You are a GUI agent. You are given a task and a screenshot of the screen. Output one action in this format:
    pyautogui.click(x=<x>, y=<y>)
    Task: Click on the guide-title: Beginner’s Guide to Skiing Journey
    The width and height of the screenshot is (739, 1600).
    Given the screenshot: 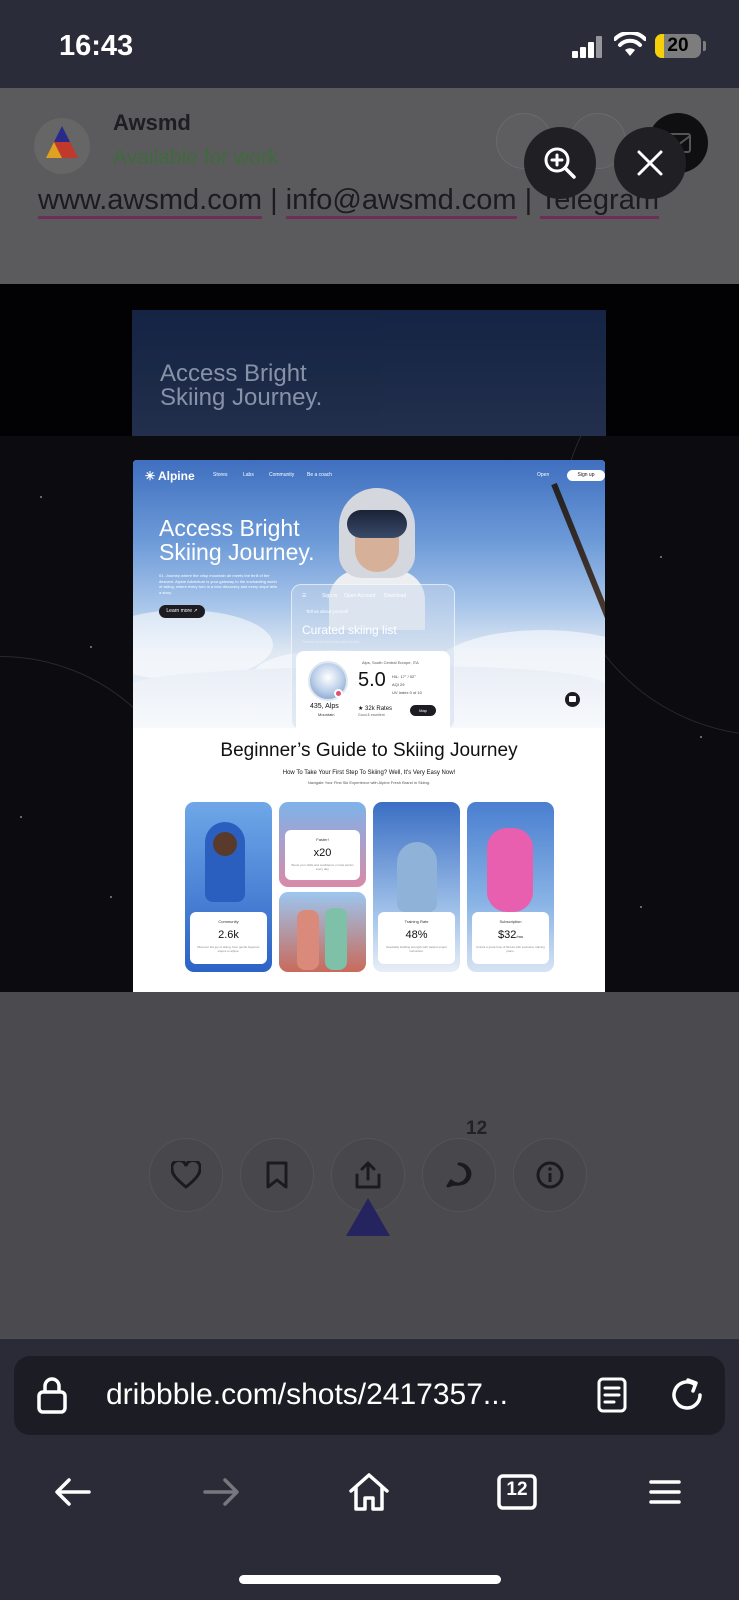 What is the action you would take?
    pyautogui.click(x=369, y=750)
    